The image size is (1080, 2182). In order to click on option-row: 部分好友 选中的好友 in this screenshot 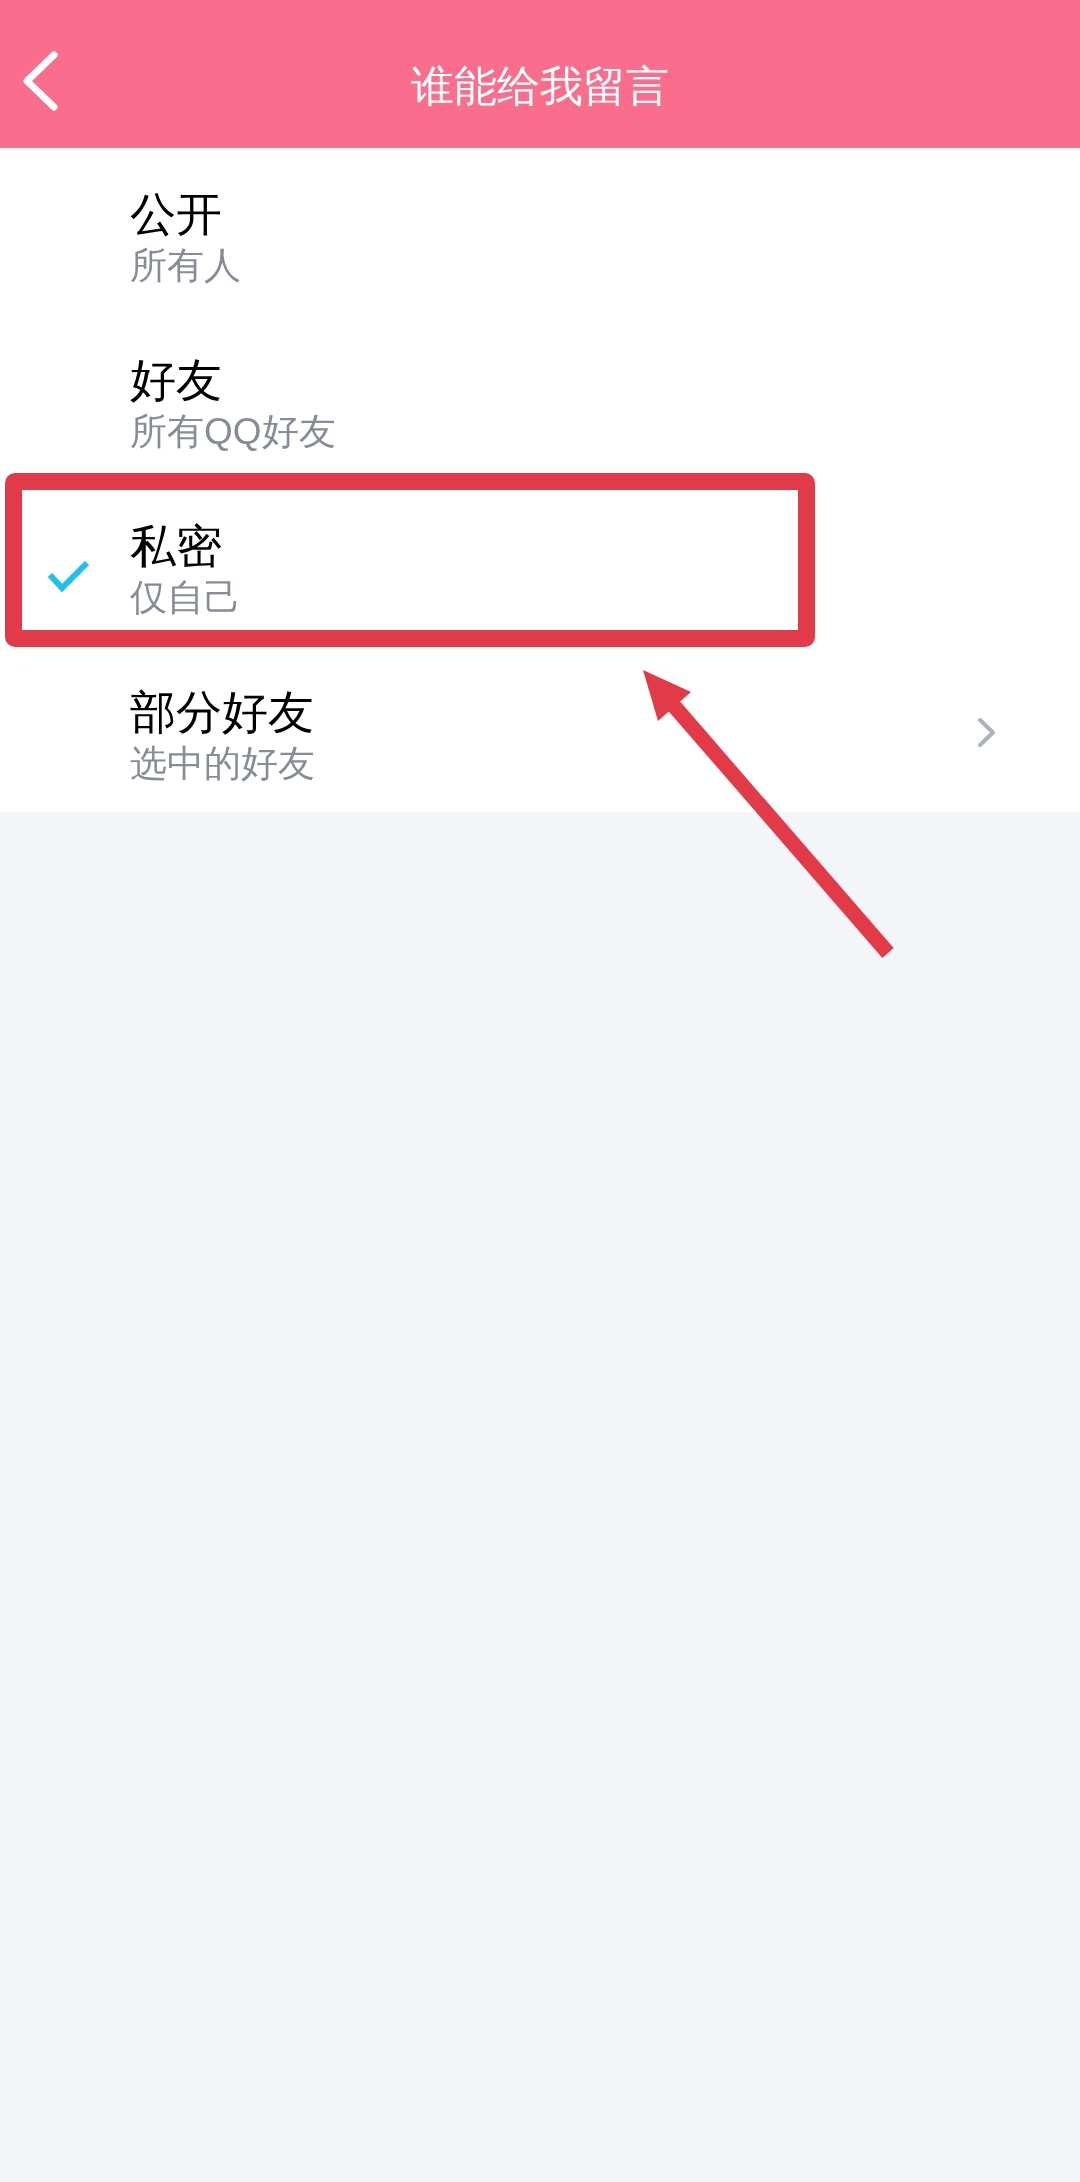, I will do `click(540, 729)`.